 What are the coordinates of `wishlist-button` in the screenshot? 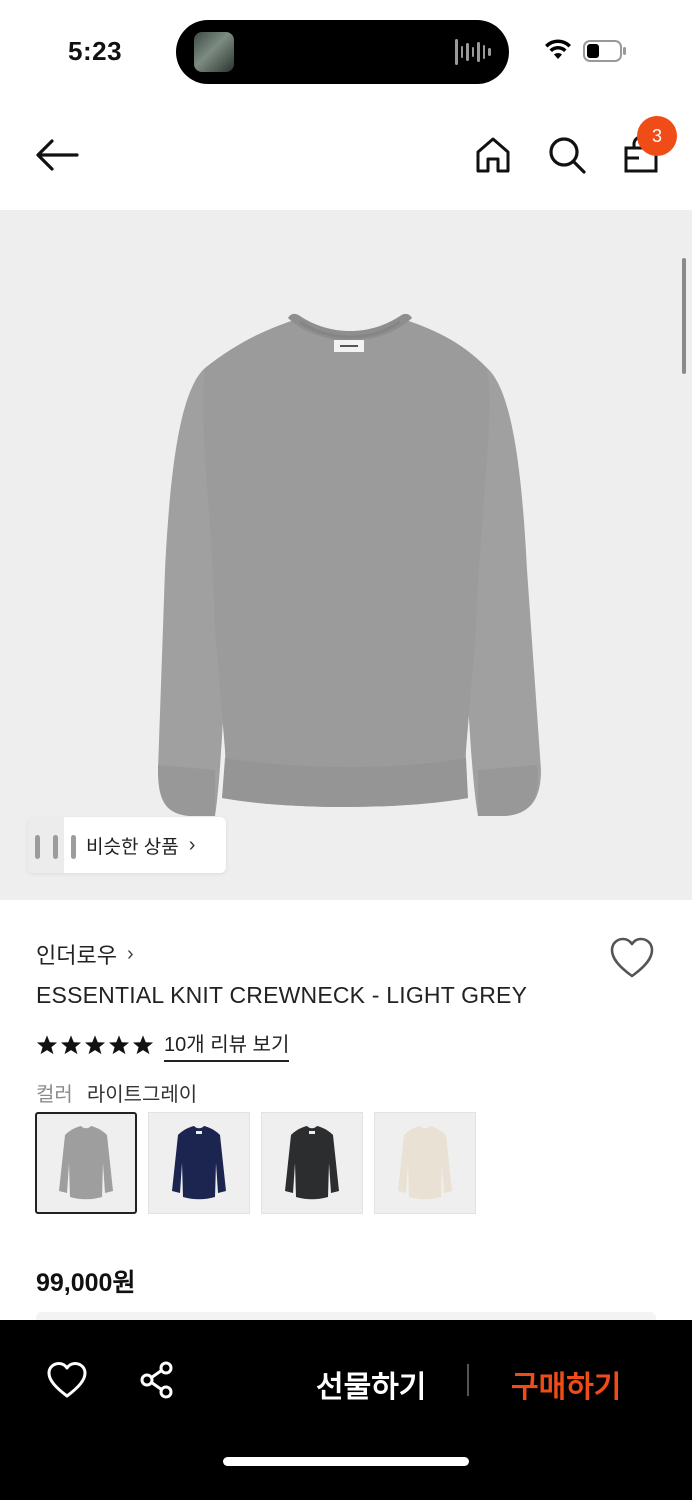 It's located at (632, 958).